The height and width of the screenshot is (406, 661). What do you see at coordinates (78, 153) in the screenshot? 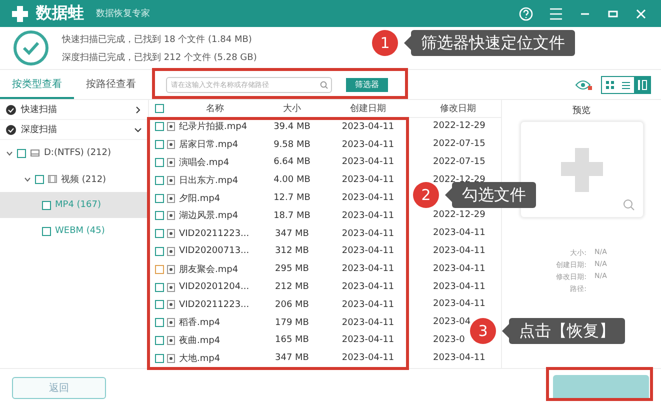
I see `tree-label: D:(NTFS) (212)` at bounding box center [78, 153].